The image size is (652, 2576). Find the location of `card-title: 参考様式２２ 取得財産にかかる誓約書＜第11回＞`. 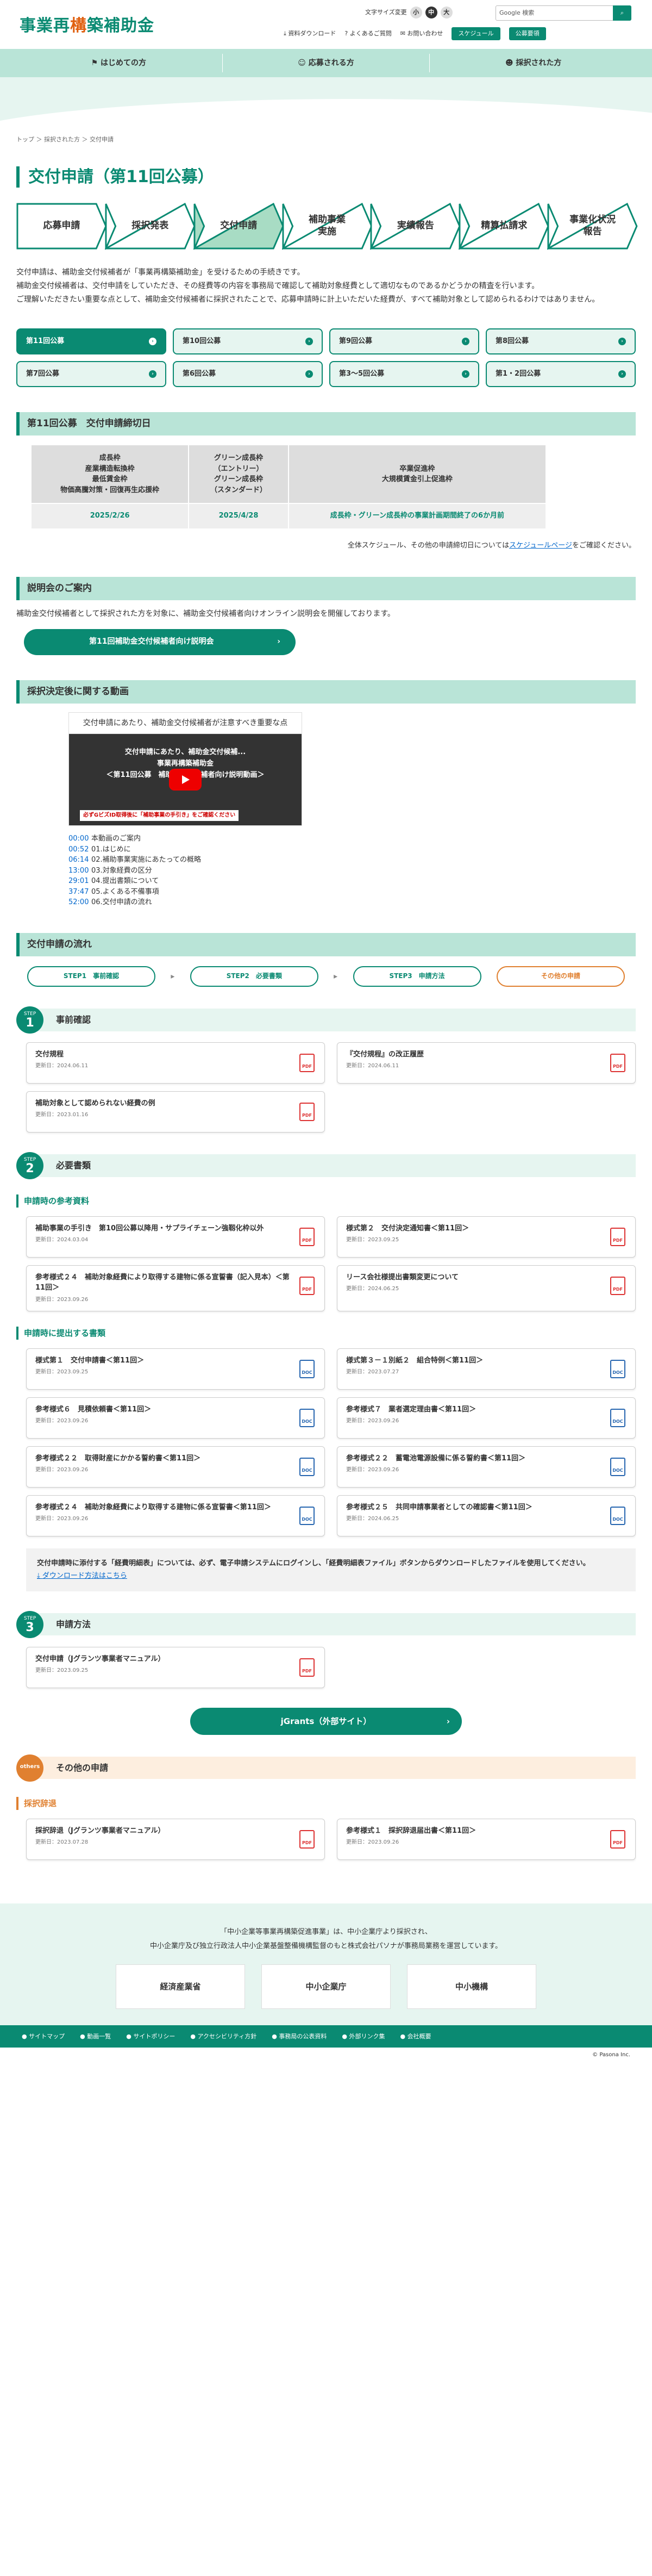

card-title: 参考様式２２ 取得財産にかかる誓約書＜第11回＞ is located at coordinates (118, 1458).